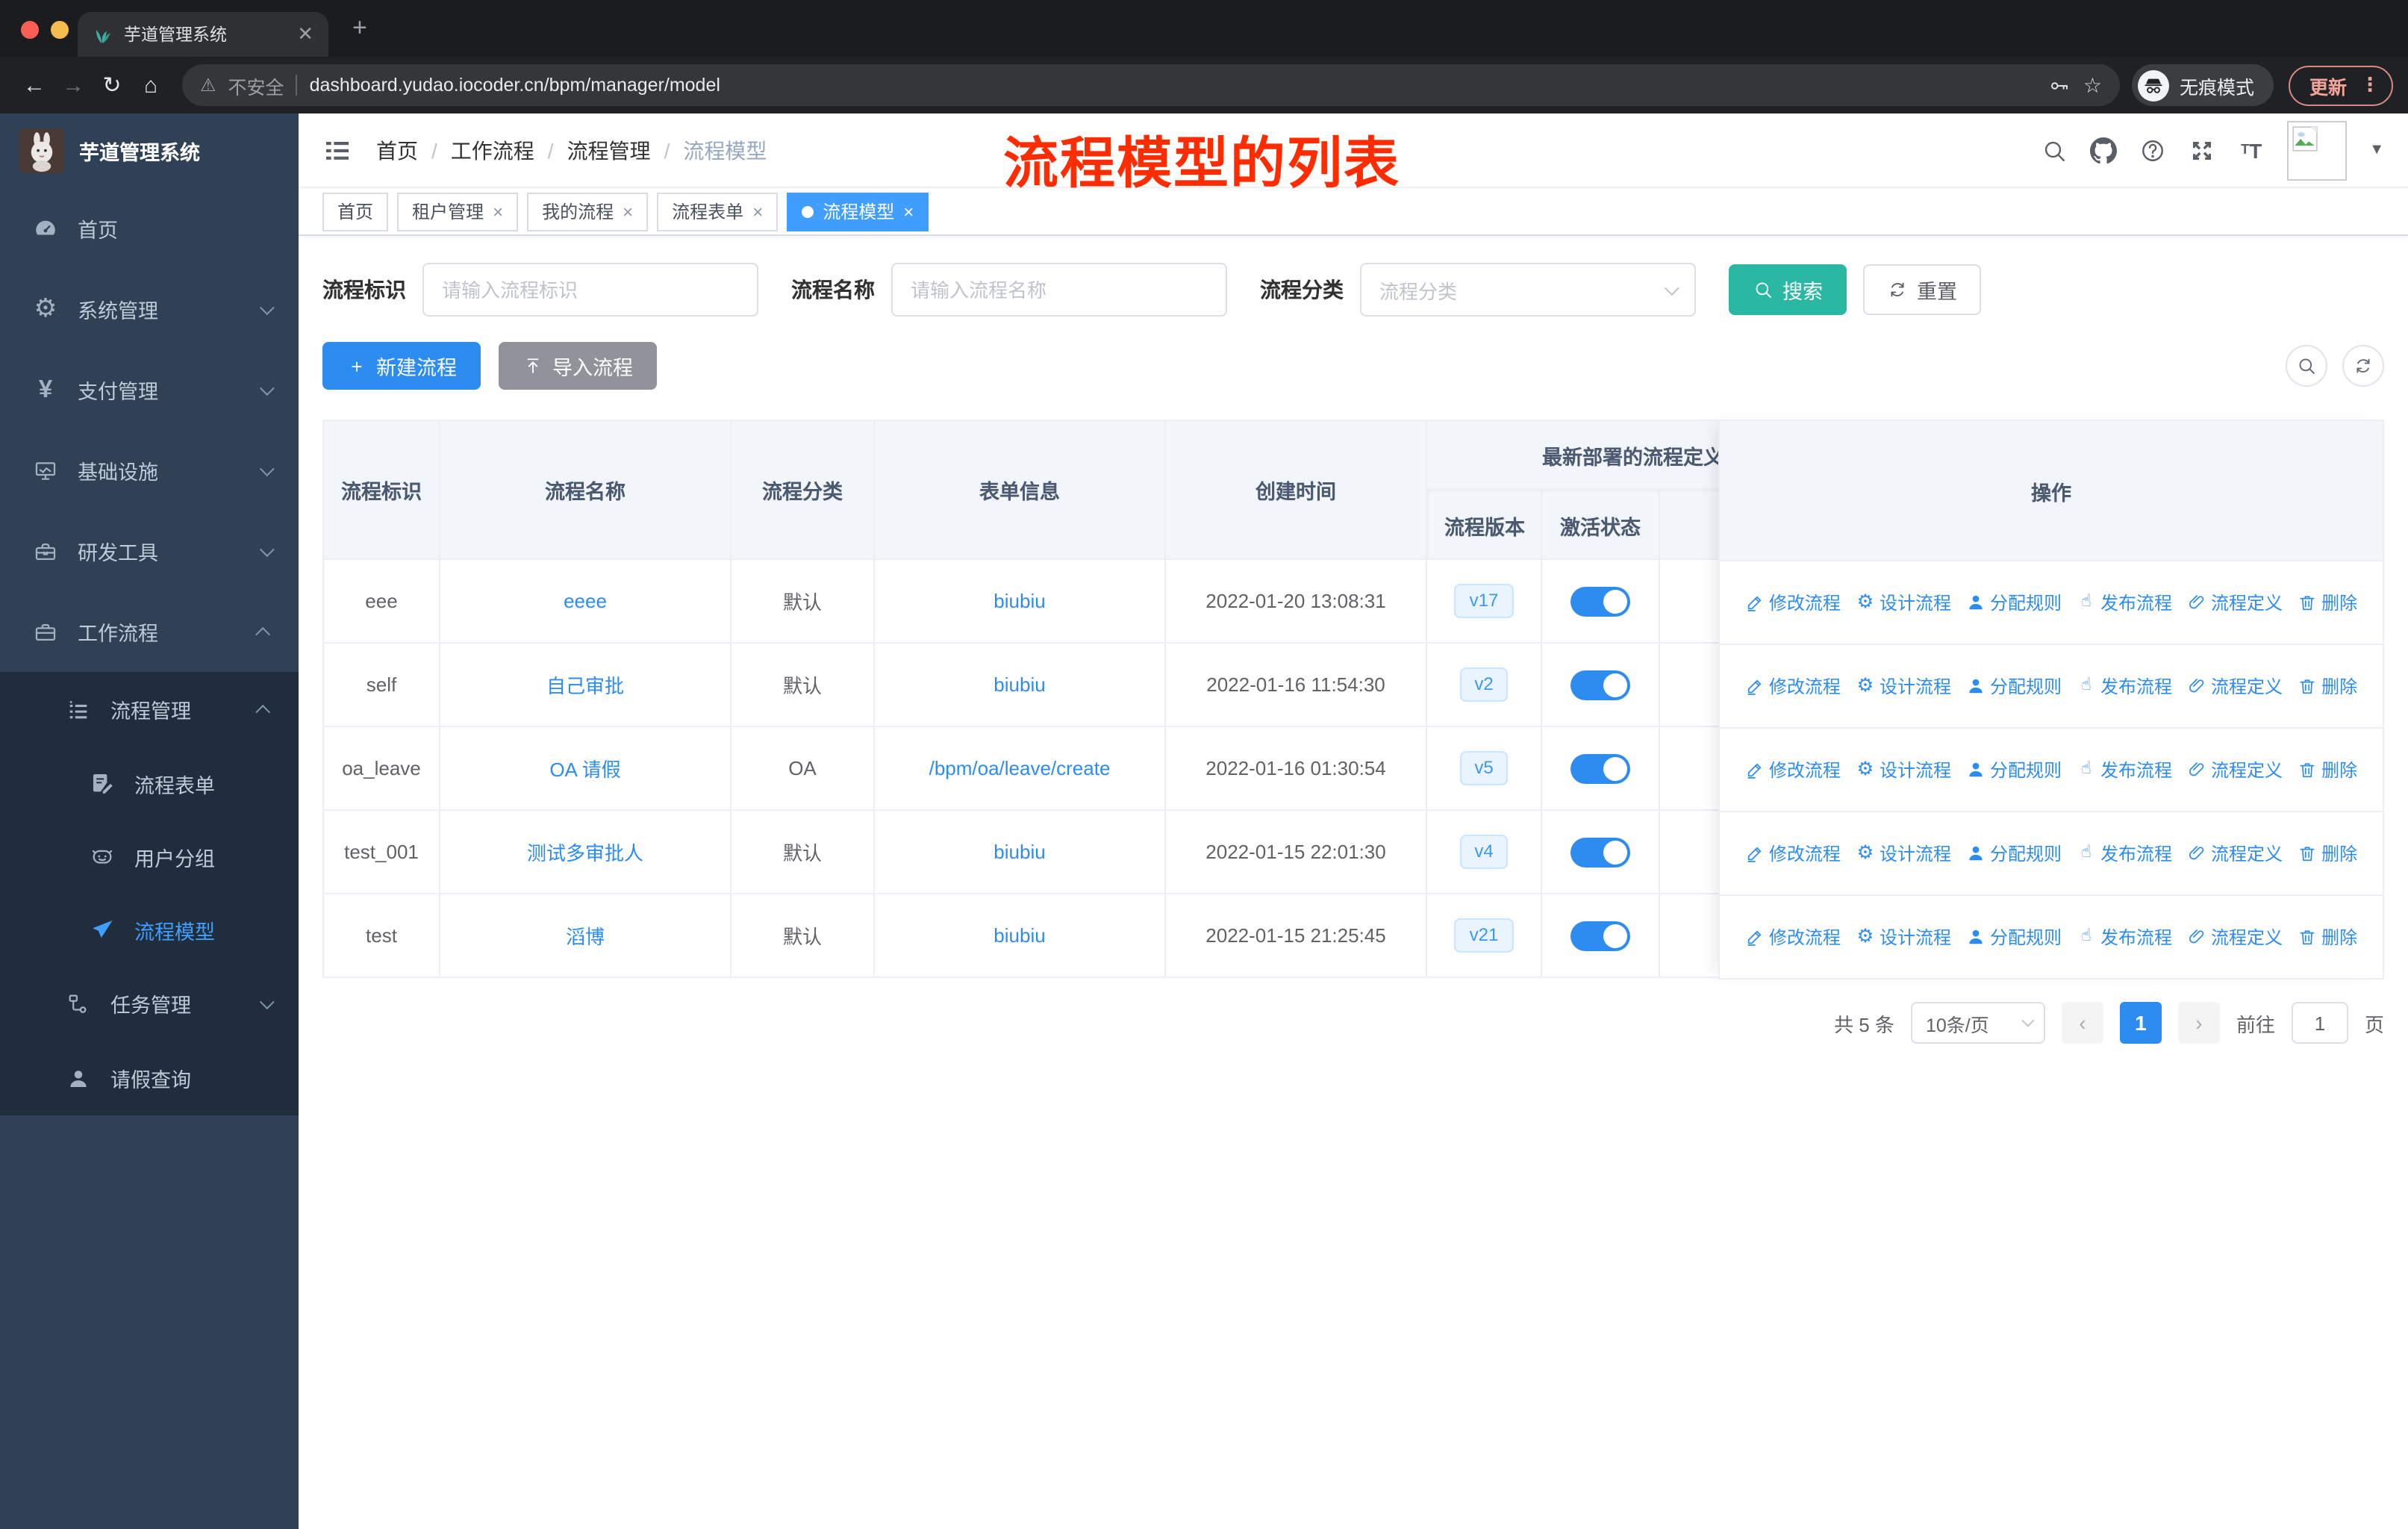  I want to click on model-name-link: 测试多审批人, so click(585, 854).